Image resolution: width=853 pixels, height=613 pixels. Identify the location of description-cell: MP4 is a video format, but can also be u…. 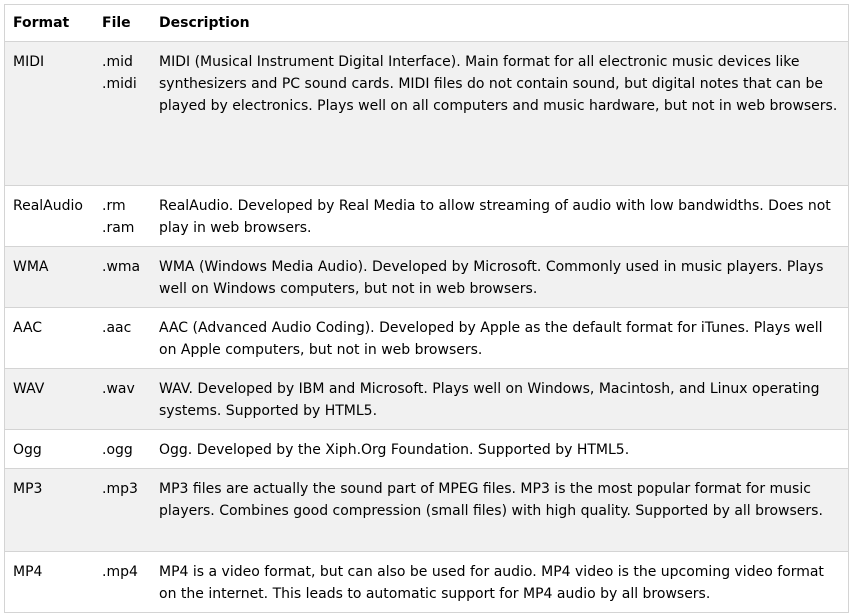
(491, 583).